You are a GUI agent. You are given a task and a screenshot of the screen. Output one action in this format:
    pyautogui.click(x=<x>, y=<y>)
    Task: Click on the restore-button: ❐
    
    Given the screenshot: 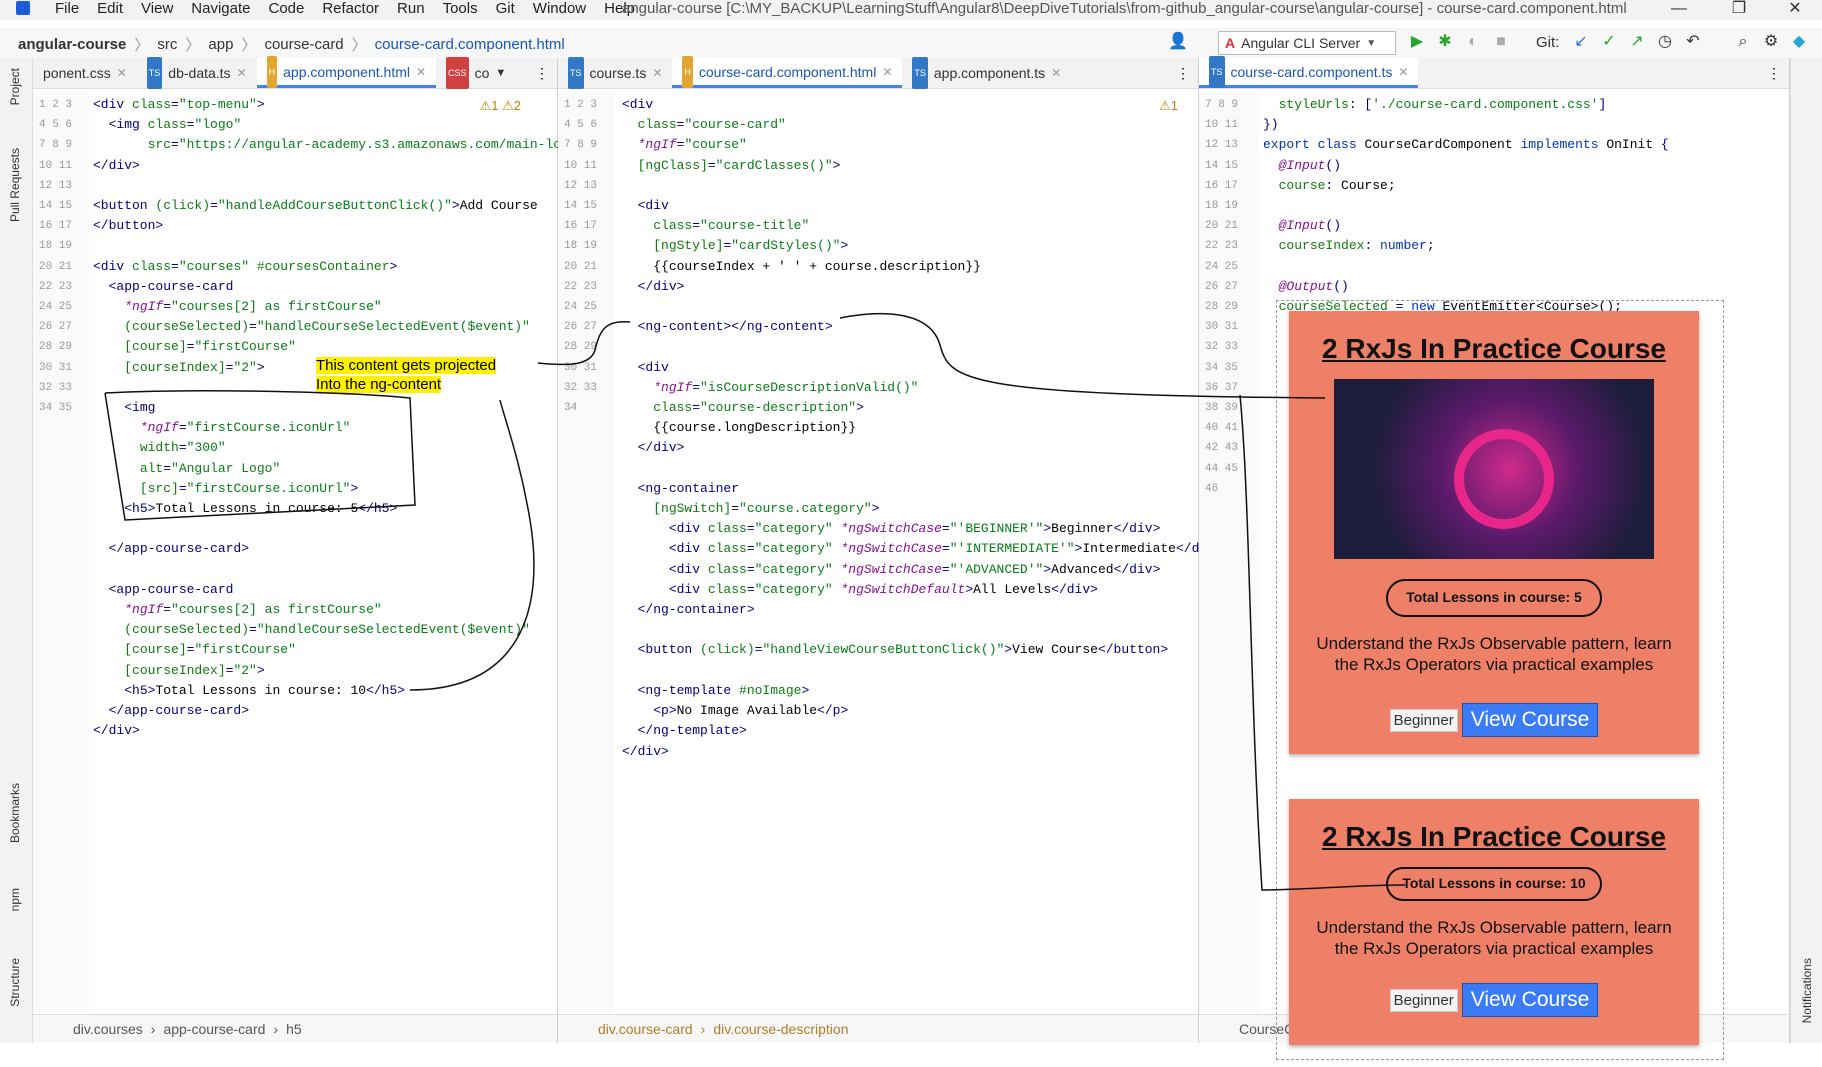 What is the action you would take?
    pyautogui.click(x=1739, y=9)
    